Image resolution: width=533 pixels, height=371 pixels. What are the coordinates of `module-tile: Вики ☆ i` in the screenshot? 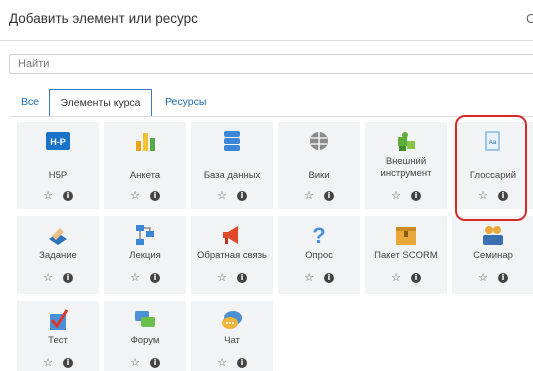 It's located at (319, 165).